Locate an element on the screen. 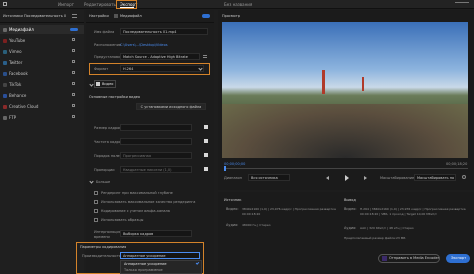 This screenshot has height=274, width=474. format-select: H.264 is located at coordinates (162, 68).